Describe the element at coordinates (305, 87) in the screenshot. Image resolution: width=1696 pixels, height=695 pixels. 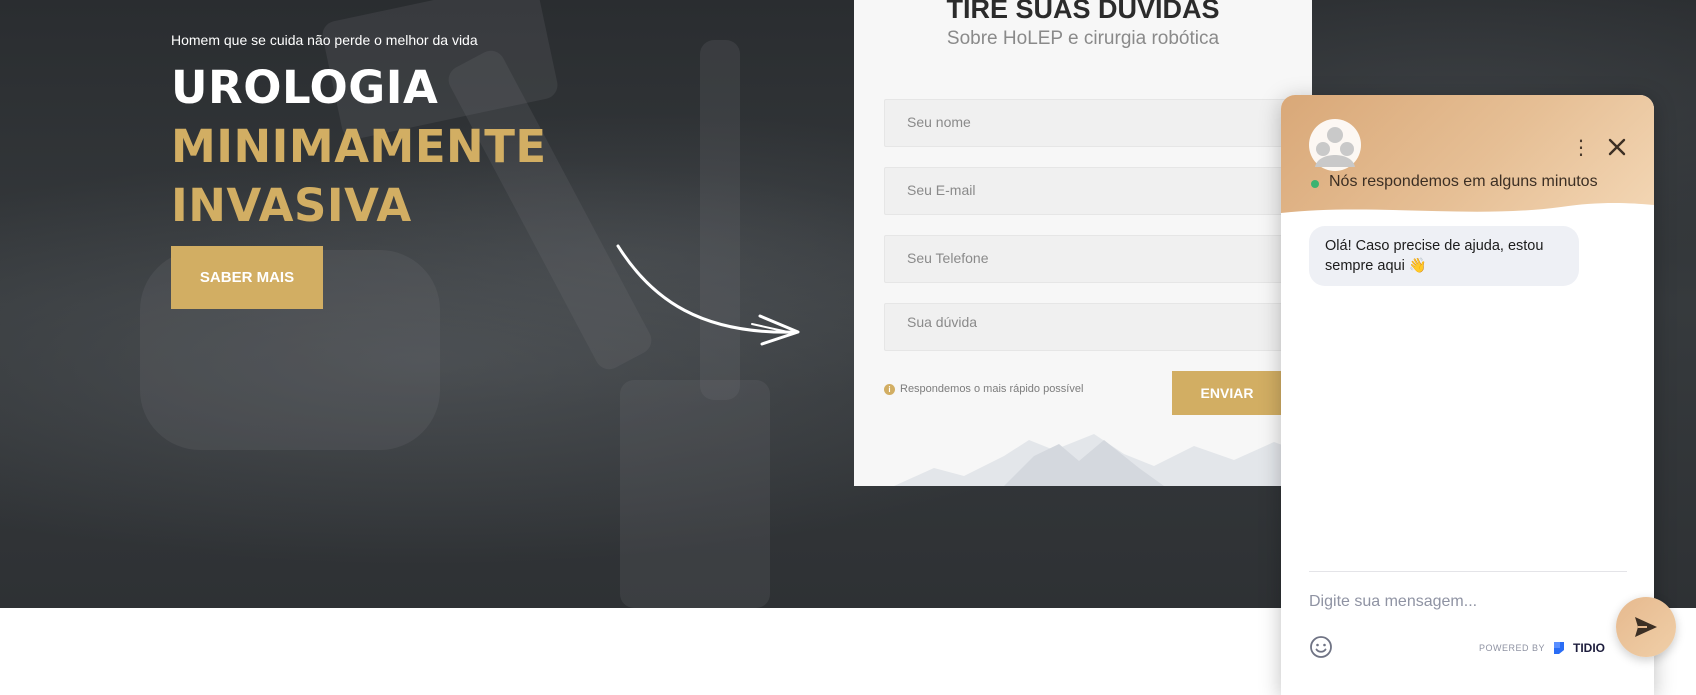
I see `hero-title-white: UROLOGIA` at that location.